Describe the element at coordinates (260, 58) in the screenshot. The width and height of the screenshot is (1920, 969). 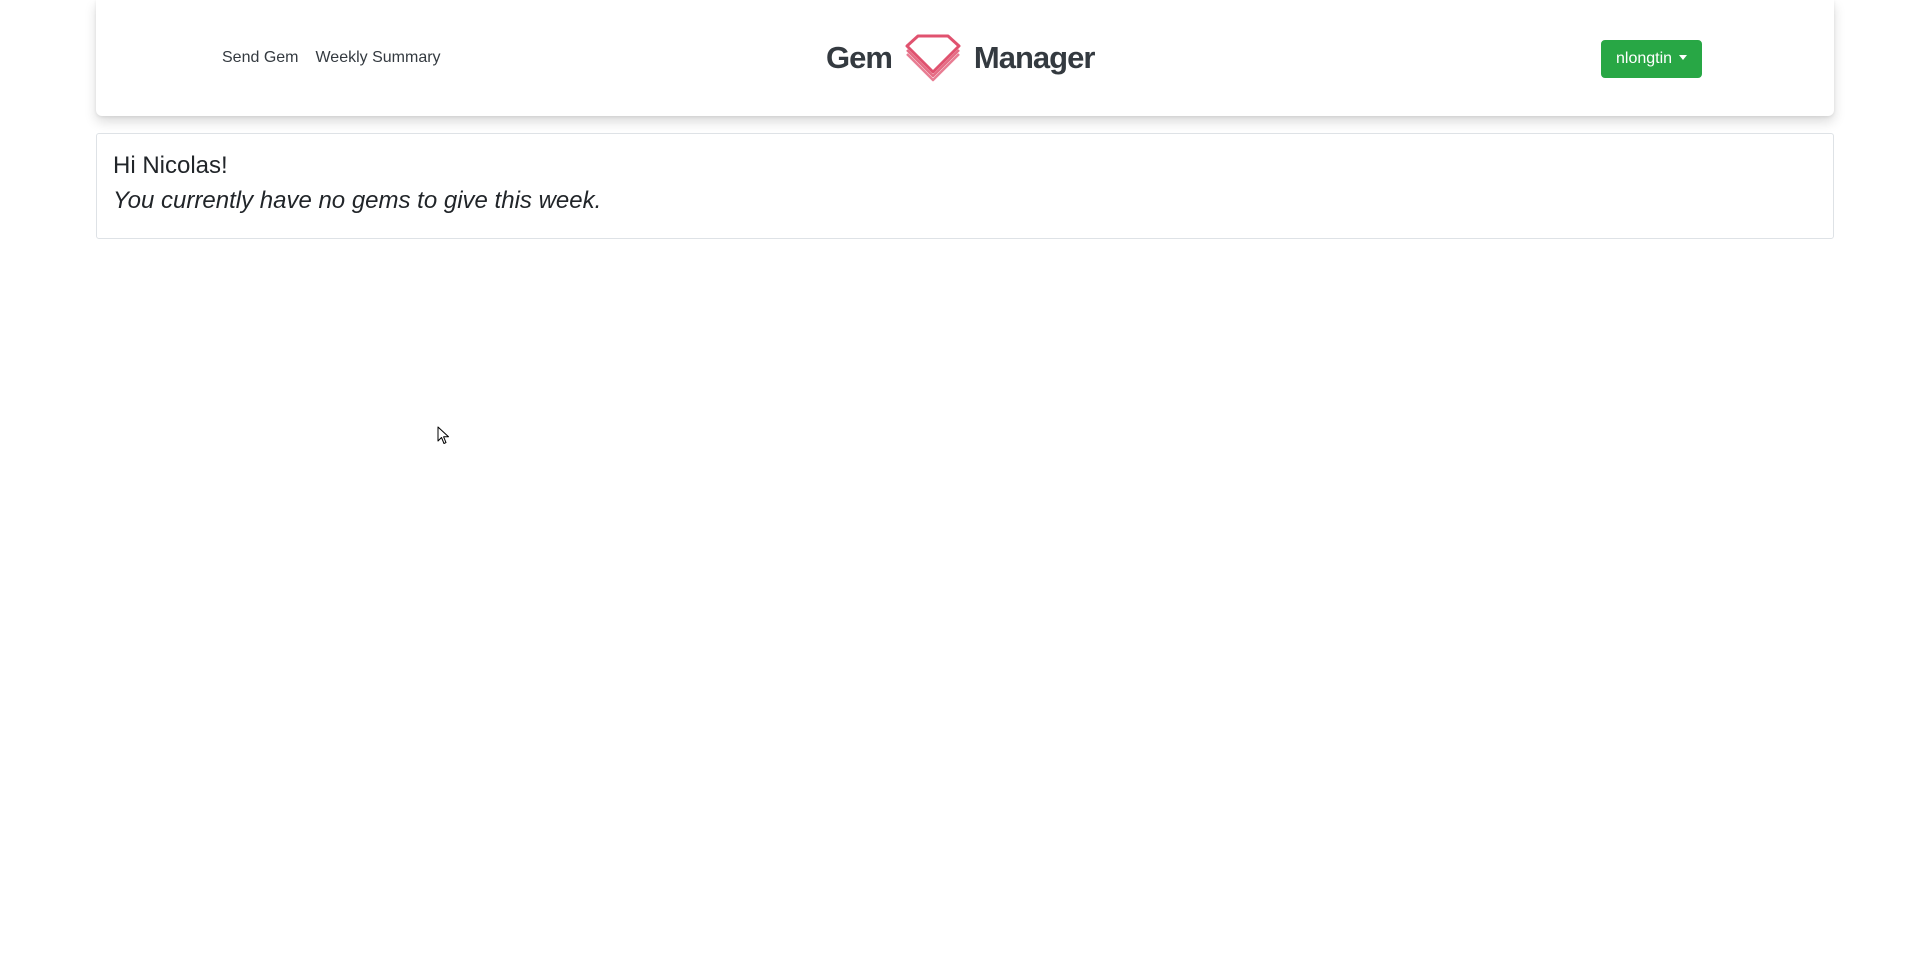
I see `nav-link-send-gem: Send Gem` at that location.